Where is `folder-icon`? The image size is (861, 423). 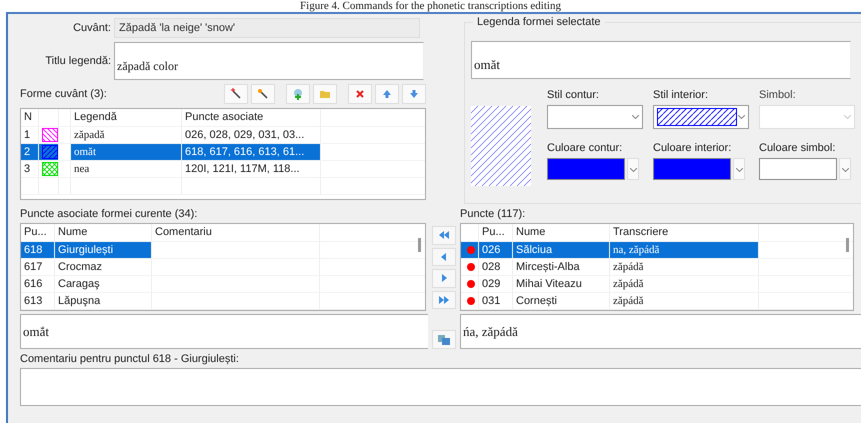
folder-icon is located at coordinates (325, 94).